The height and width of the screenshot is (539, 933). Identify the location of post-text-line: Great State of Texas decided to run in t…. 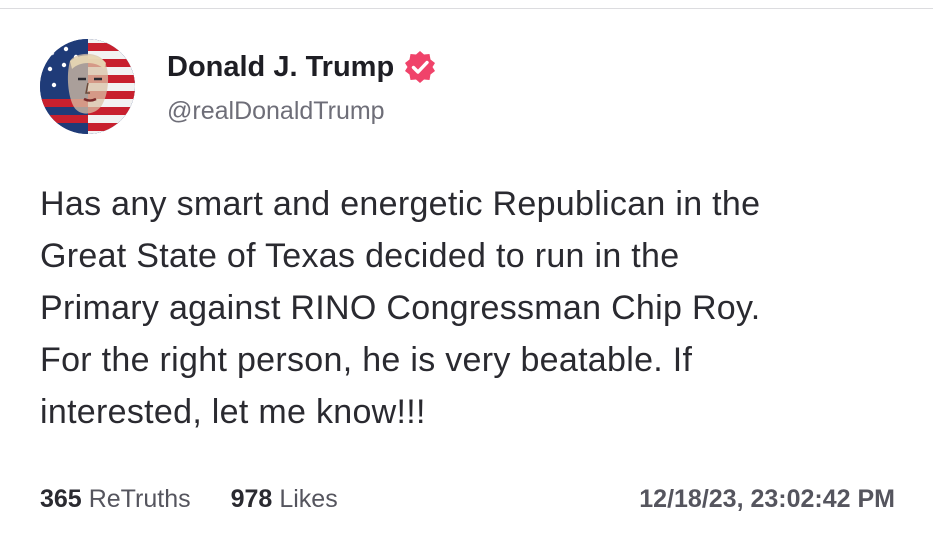
(360, 256).